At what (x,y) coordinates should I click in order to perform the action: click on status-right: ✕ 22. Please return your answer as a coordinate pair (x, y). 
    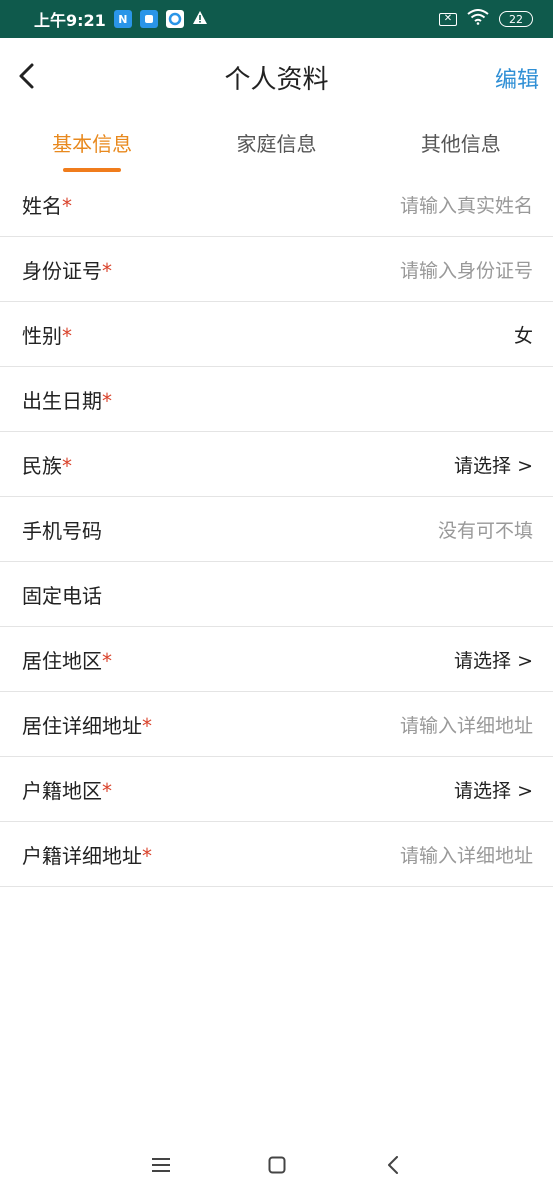
    Looking at the image, I should click on (486, 19).